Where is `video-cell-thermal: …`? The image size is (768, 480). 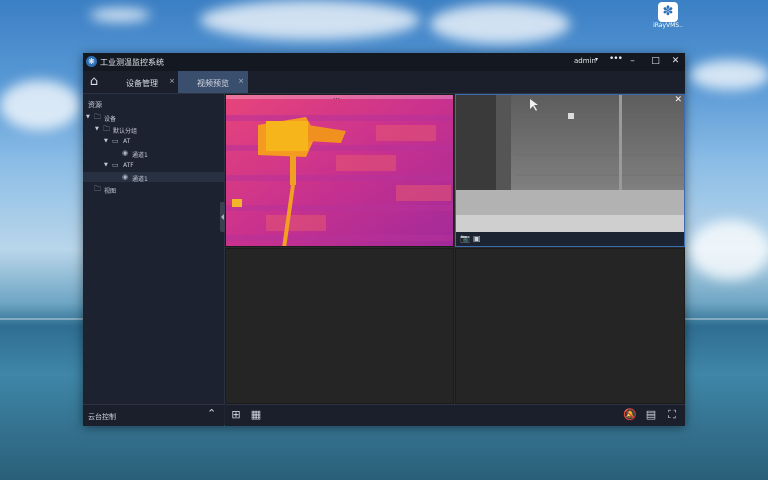 video-cell-thermal: … is located at coordinates (339, 170).